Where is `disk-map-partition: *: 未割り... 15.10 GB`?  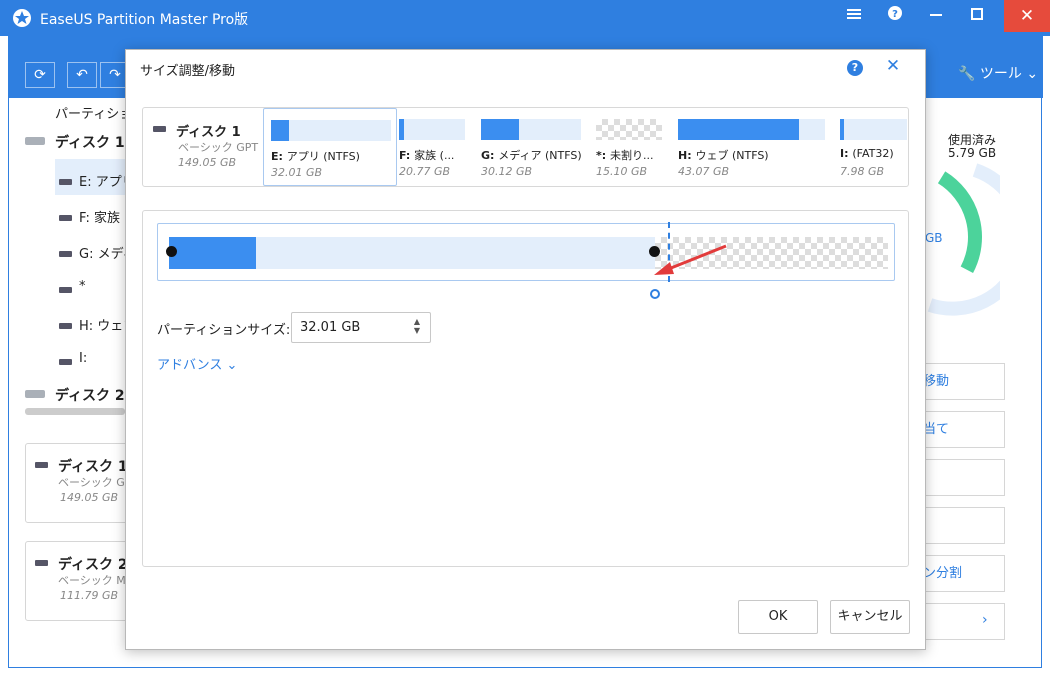
disk-map-partition: *: 未割り... 15.10 GB is located at coordinates (629, 147).